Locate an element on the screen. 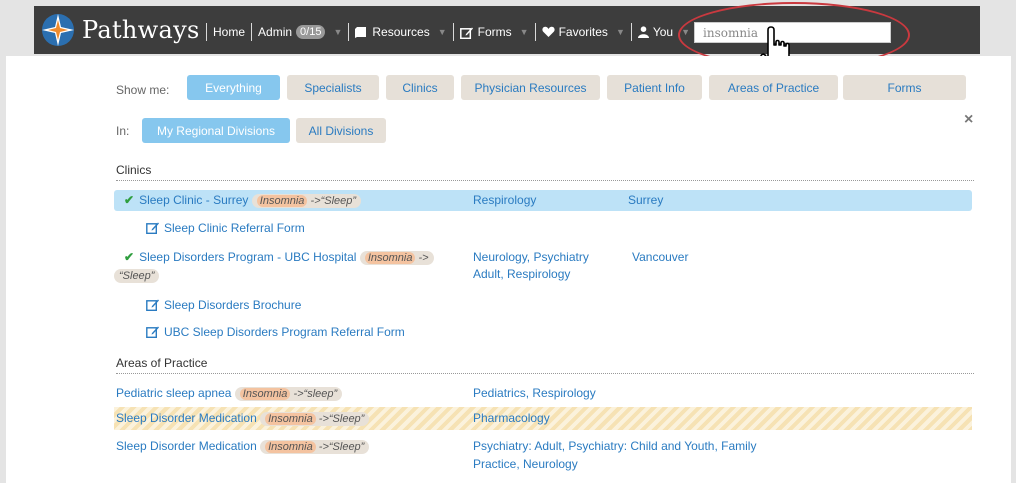 This screenshot has width=1016, height=483. form-link: Sleep Disorders Brochure is located at coordinates (223, 305).